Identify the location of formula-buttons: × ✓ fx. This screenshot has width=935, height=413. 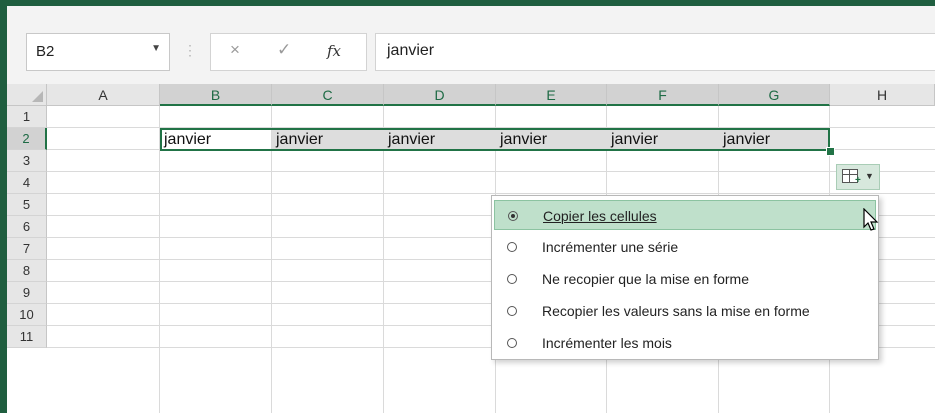
(288, 52).